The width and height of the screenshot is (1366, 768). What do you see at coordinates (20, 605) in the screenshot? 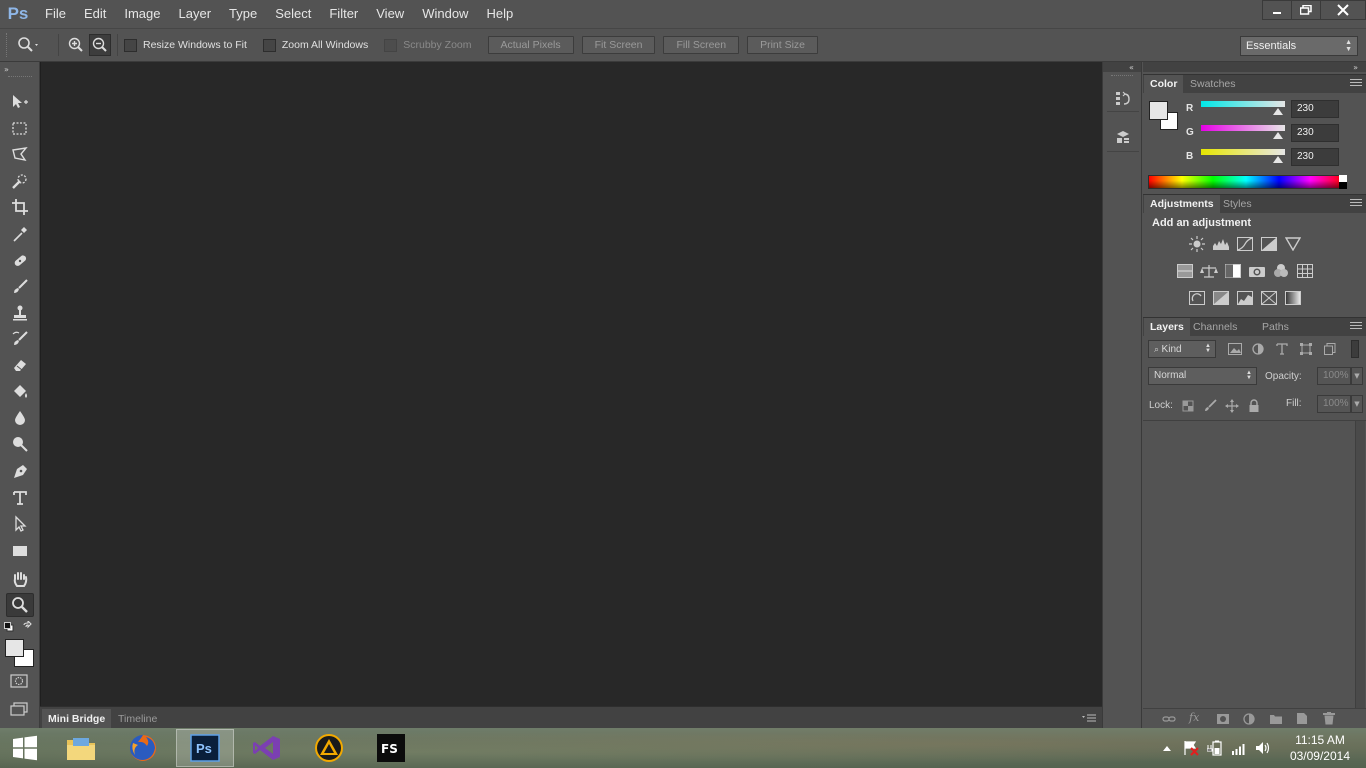
I see `zoom-tool` at bounding box center [20, 605].